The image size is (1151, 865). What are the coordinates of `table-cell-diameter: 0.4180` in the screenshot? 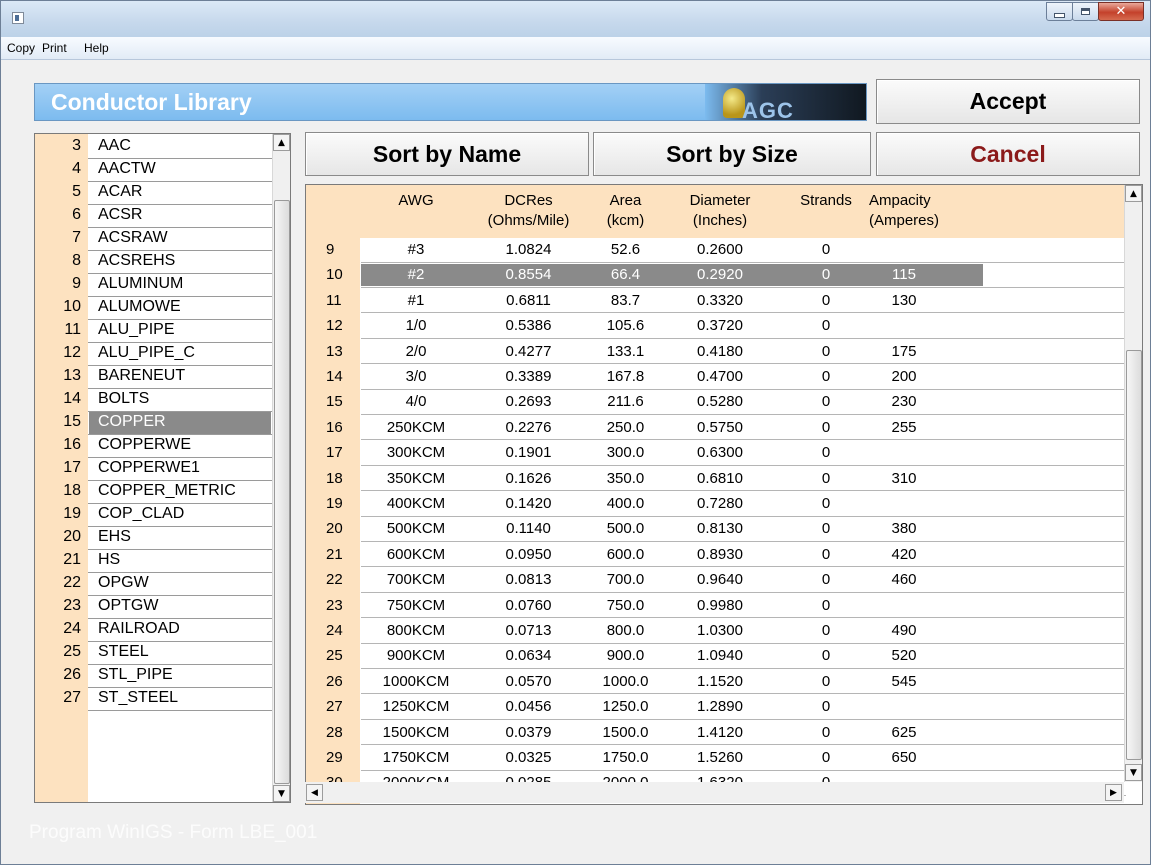 It's located at (720, 351).